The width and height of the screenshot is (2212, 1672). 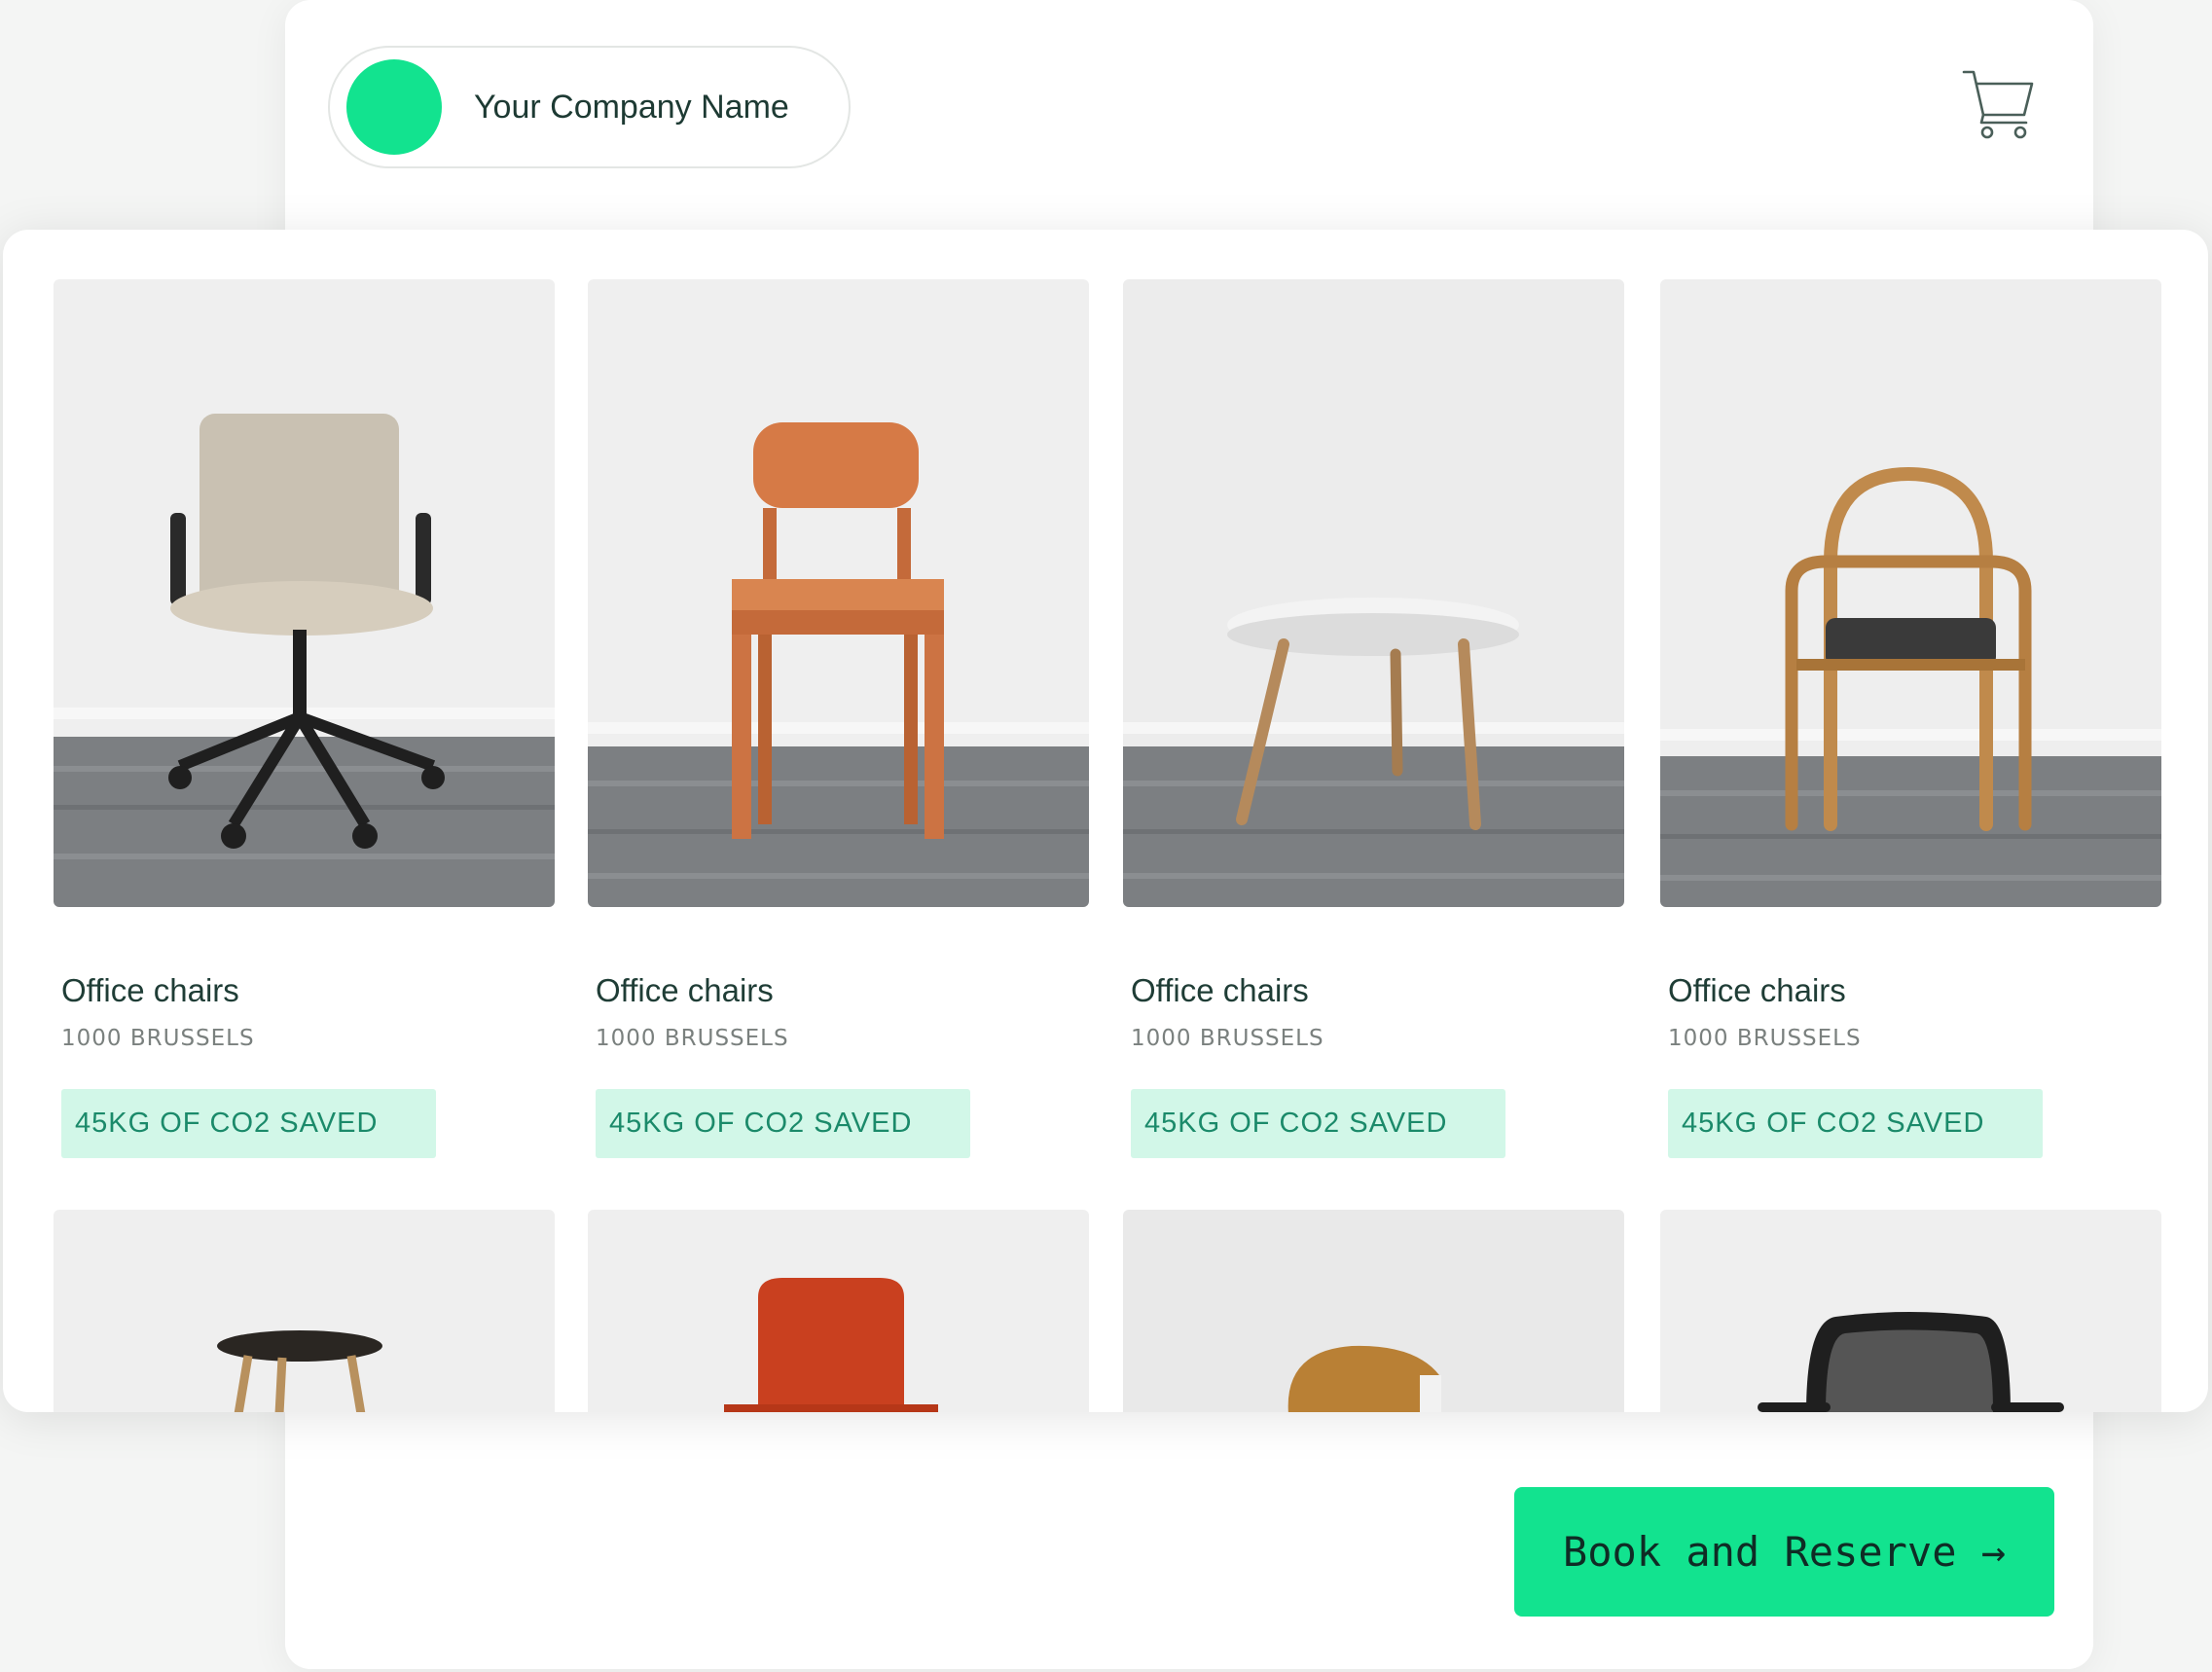 What do you see at coordinates (1911, 1311) in the screenshot?
I see `mesh-chair-photo` at bounding box center [1911, 1311].